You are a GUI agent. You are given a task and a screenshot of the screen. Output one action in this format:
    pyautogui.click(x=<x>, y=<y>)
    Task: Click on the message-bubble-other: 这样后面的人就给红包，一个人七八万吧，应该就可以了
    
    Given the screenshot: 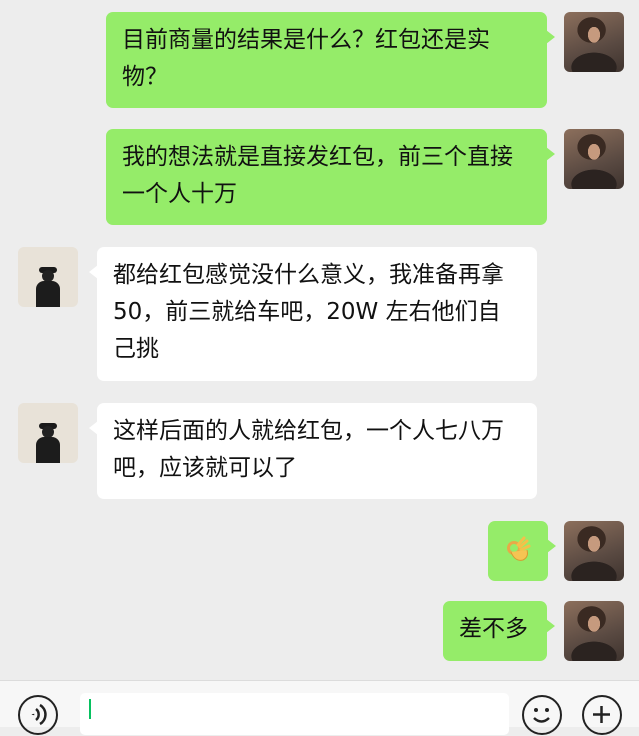 What is the action you would take?
    pyautogui.click(x=313, y=451)
    